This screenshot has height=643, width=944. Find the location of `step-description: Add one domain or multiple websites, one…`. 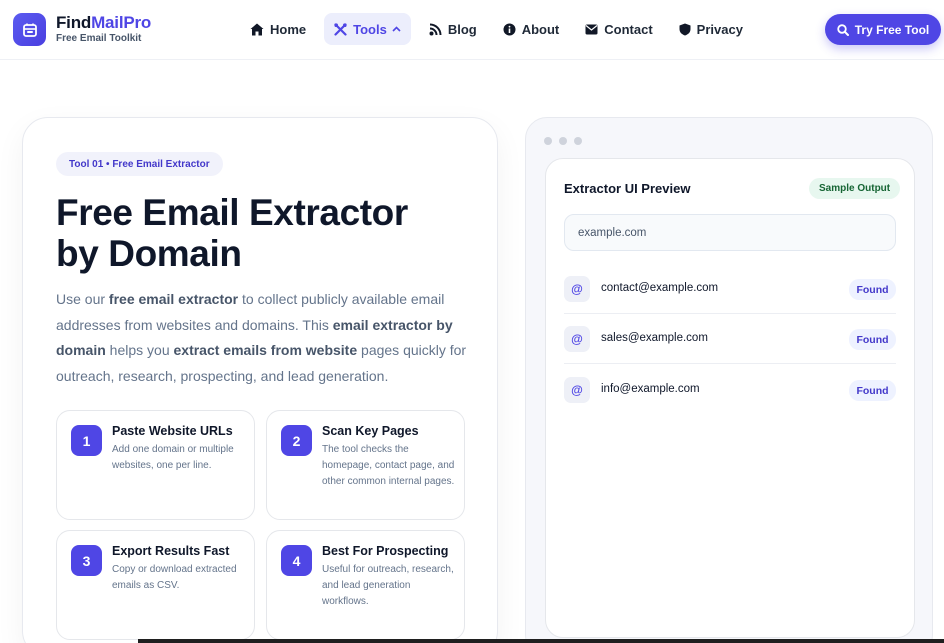

step-description: Add one domain or multiple websites, one… is located at coordinates (173, 457).